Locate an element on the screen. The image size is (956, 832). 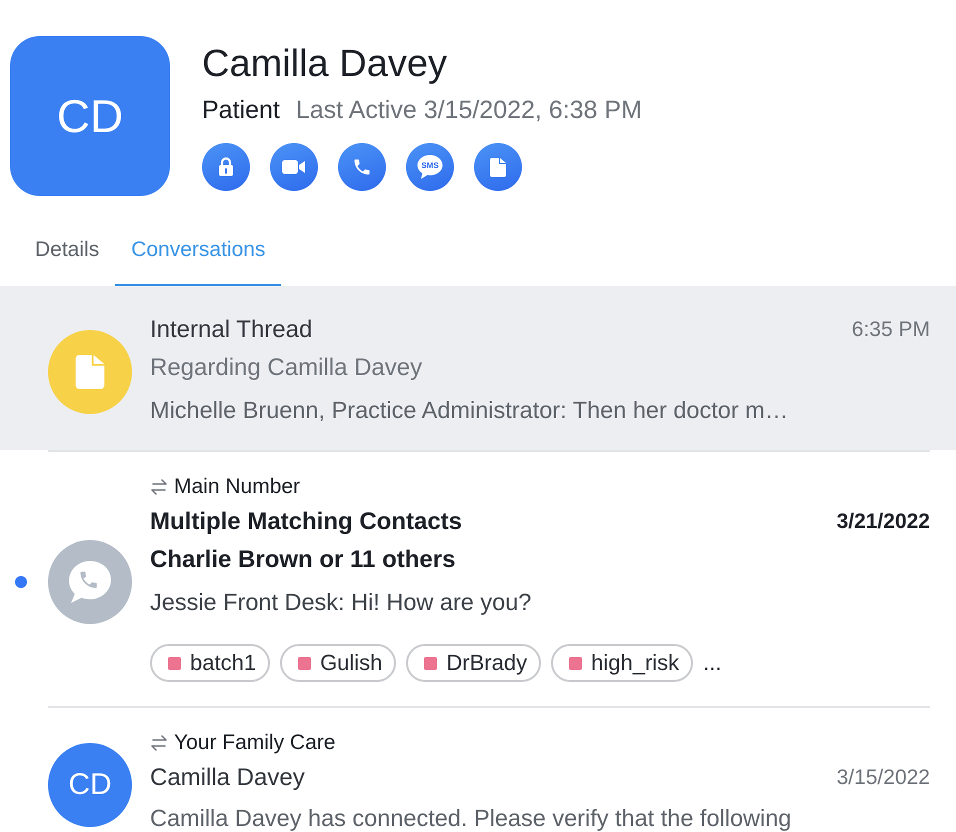
conversation-subtitle: Charlie Brown or 11 others is located at coordinates (303, 560).